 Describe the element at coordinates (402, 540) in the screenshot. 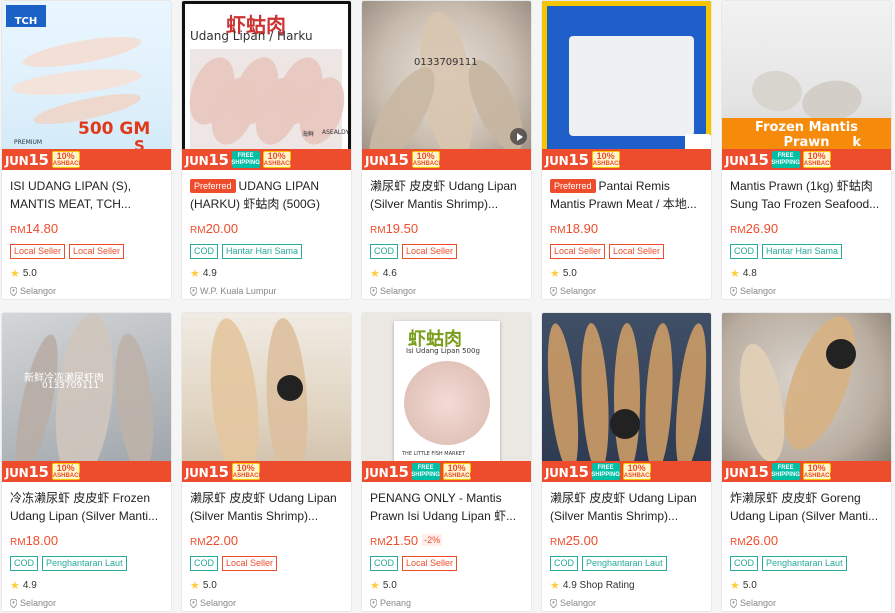

I see `price-value: 21.50` at that location.